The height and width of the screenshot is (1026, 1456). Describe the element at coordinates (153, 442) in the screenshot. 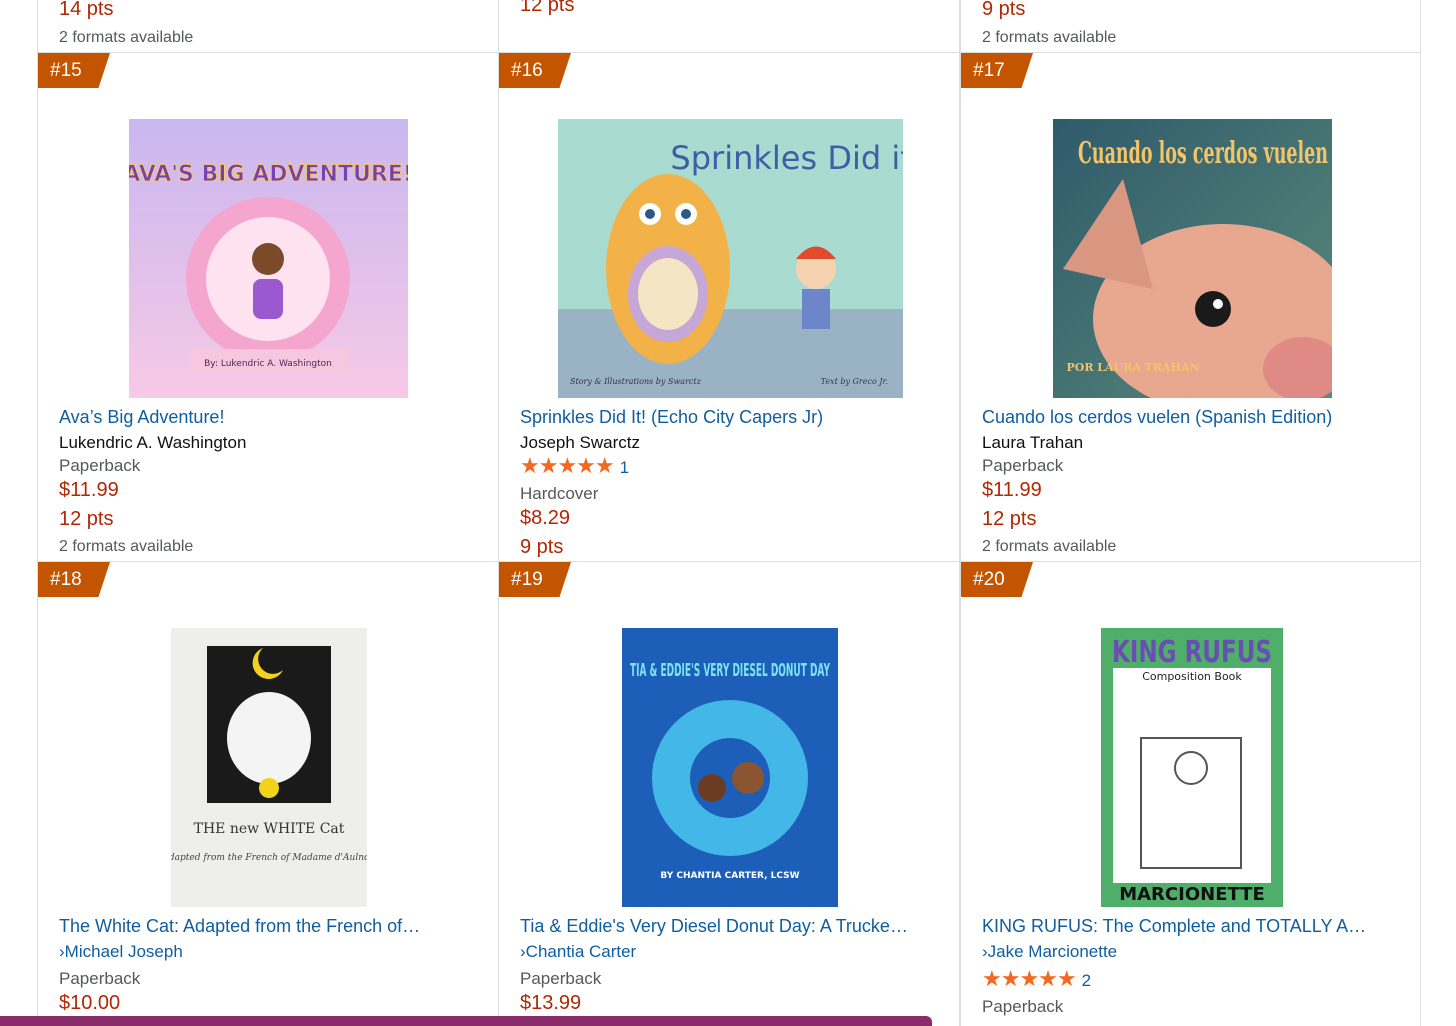

I see `author-name: Lukendric A. Washington` at that location.